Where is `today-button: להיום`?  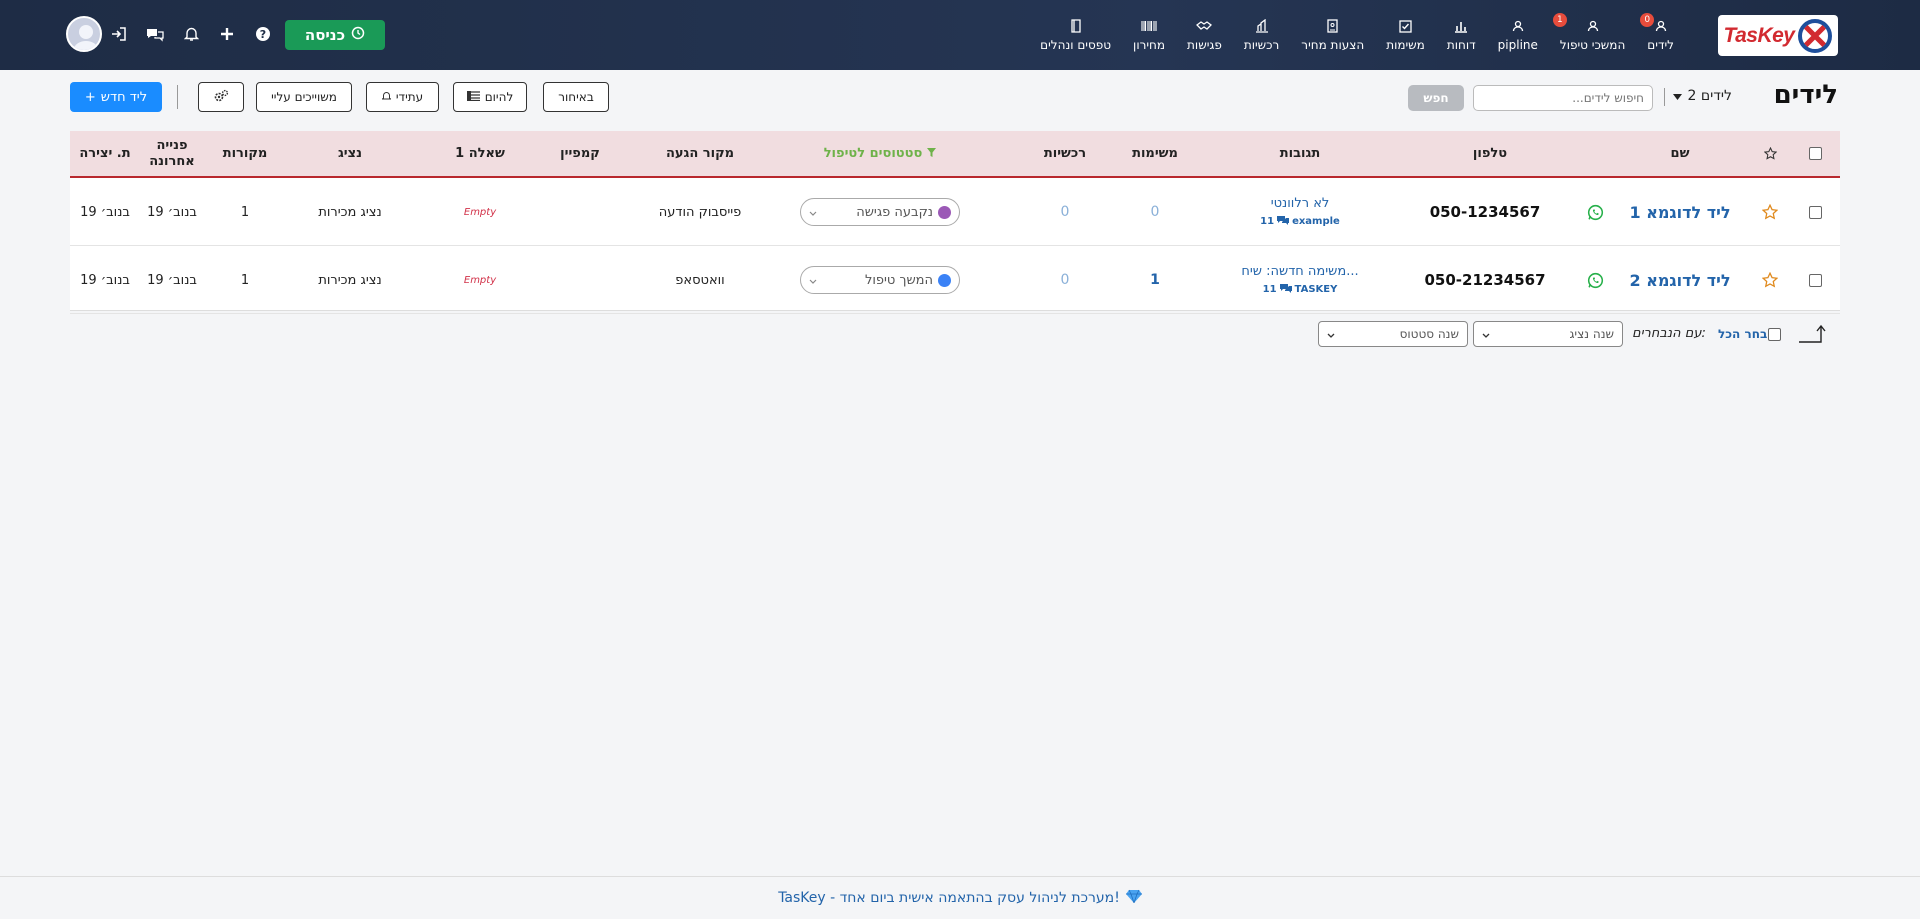
today-button: להיום is located at coordinates (490, 97).